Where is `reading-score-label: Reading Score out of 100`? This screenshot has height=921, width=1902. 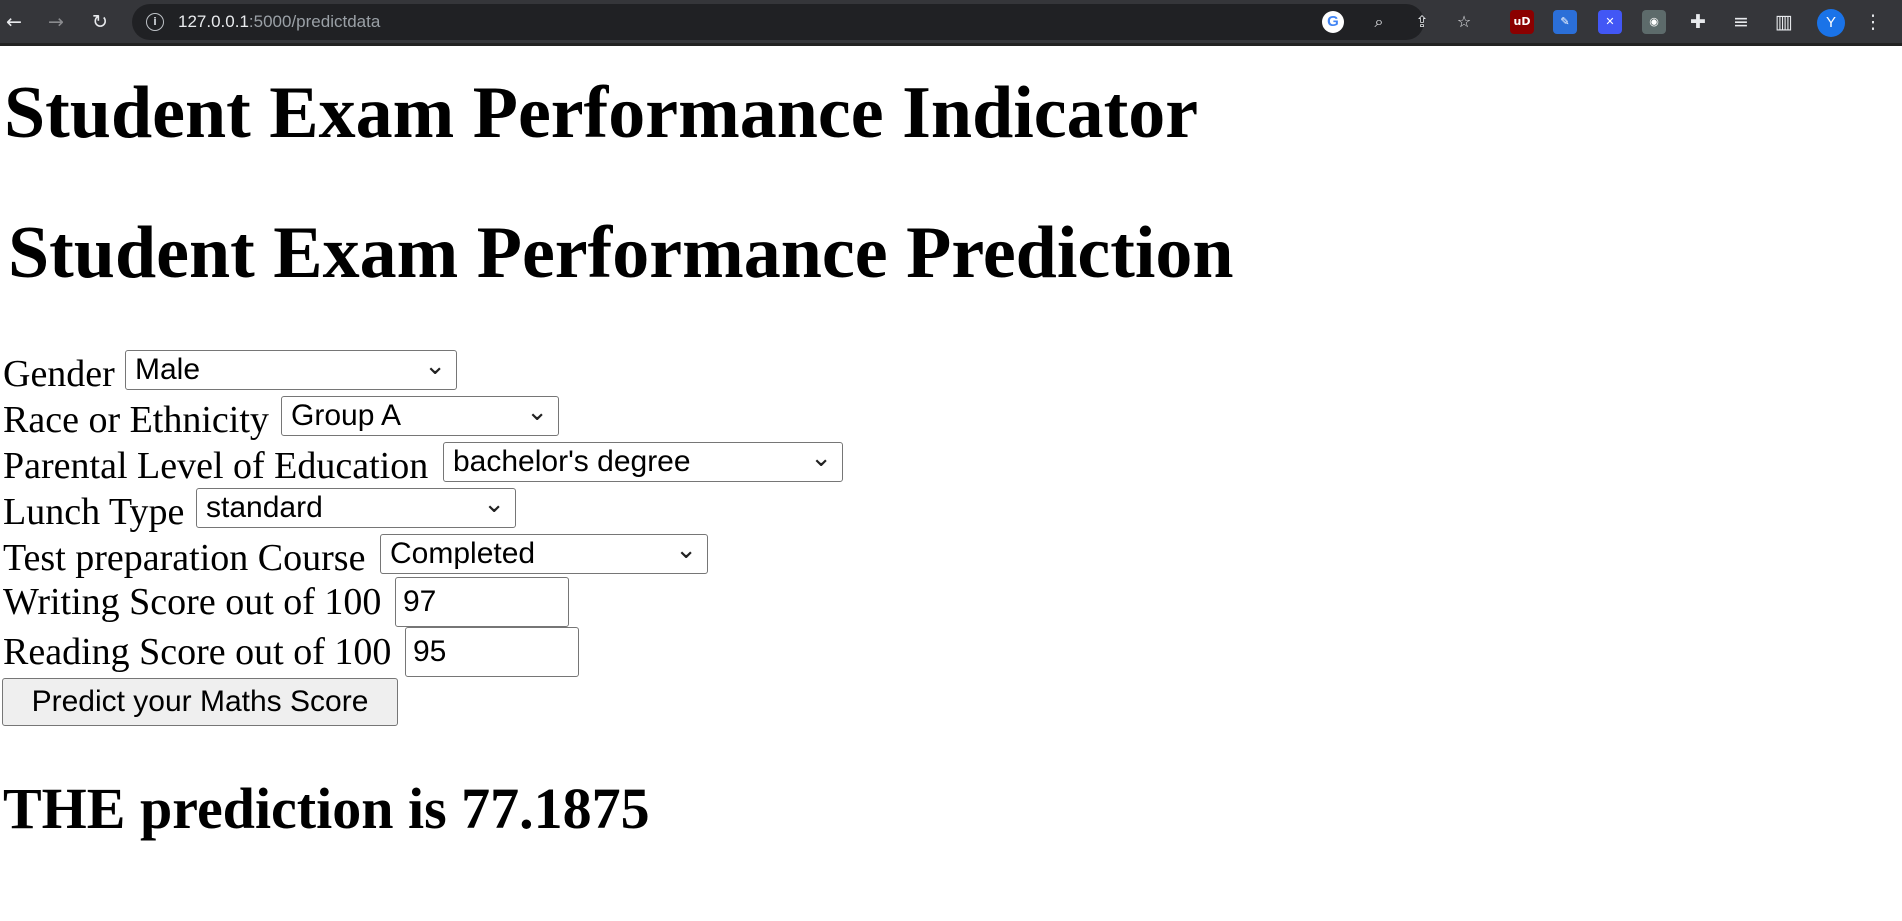
reading-score-label: Reading Score out of 100 is located at coordinates (197, 652).